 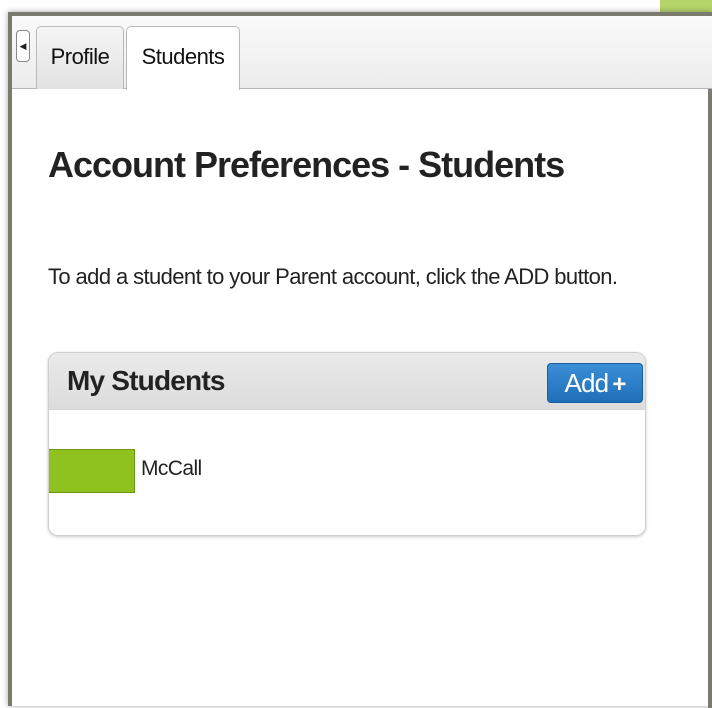 What do you see at coordinates (80, 57) in the screenshot?
I see `tab-profile: Profile` at bounding box center [80, 57].